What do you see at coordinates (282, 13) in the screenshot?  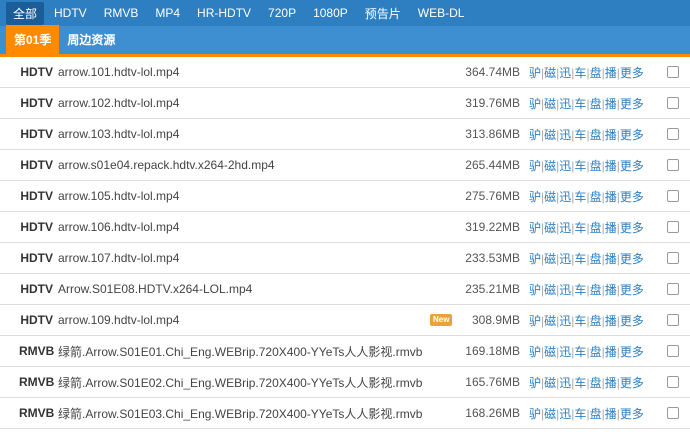 I see `format-tab-720p: 720P` at bounding box center [282, 13].